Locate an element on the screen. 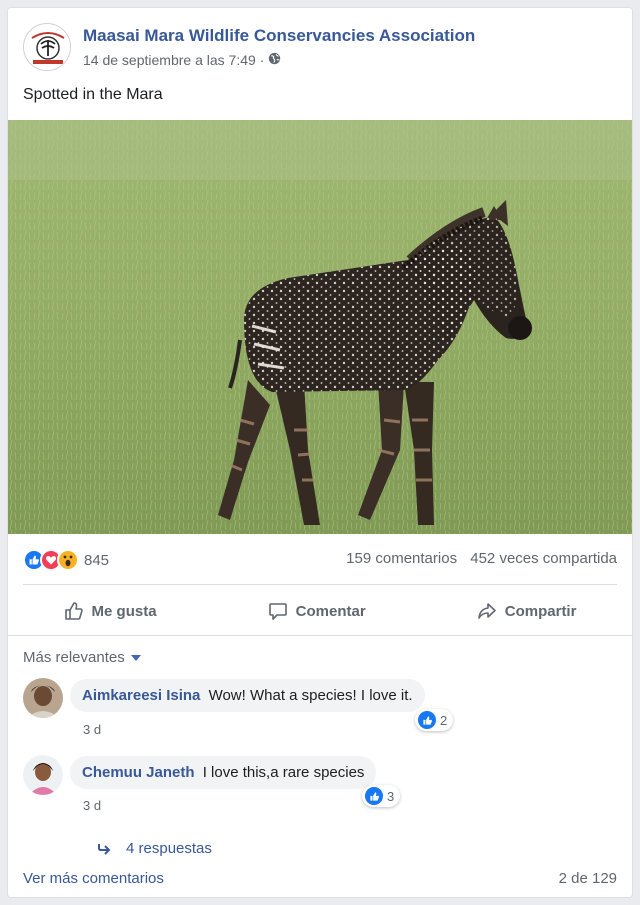 Image resolution: width=640 pixels, height=905 pixels. post-timestamp: 14 de septiembre a las 7:49 is located at coordinates (169, 60).